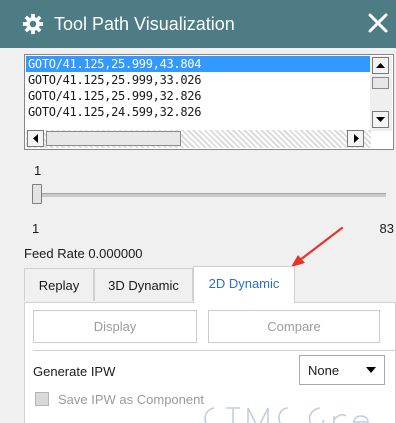 Image resolution: width=396 pixels, height=423 pixels. Describe the element at coordinates (294, 326) in the screenshot. I see `compare-button: Compare` at that location.